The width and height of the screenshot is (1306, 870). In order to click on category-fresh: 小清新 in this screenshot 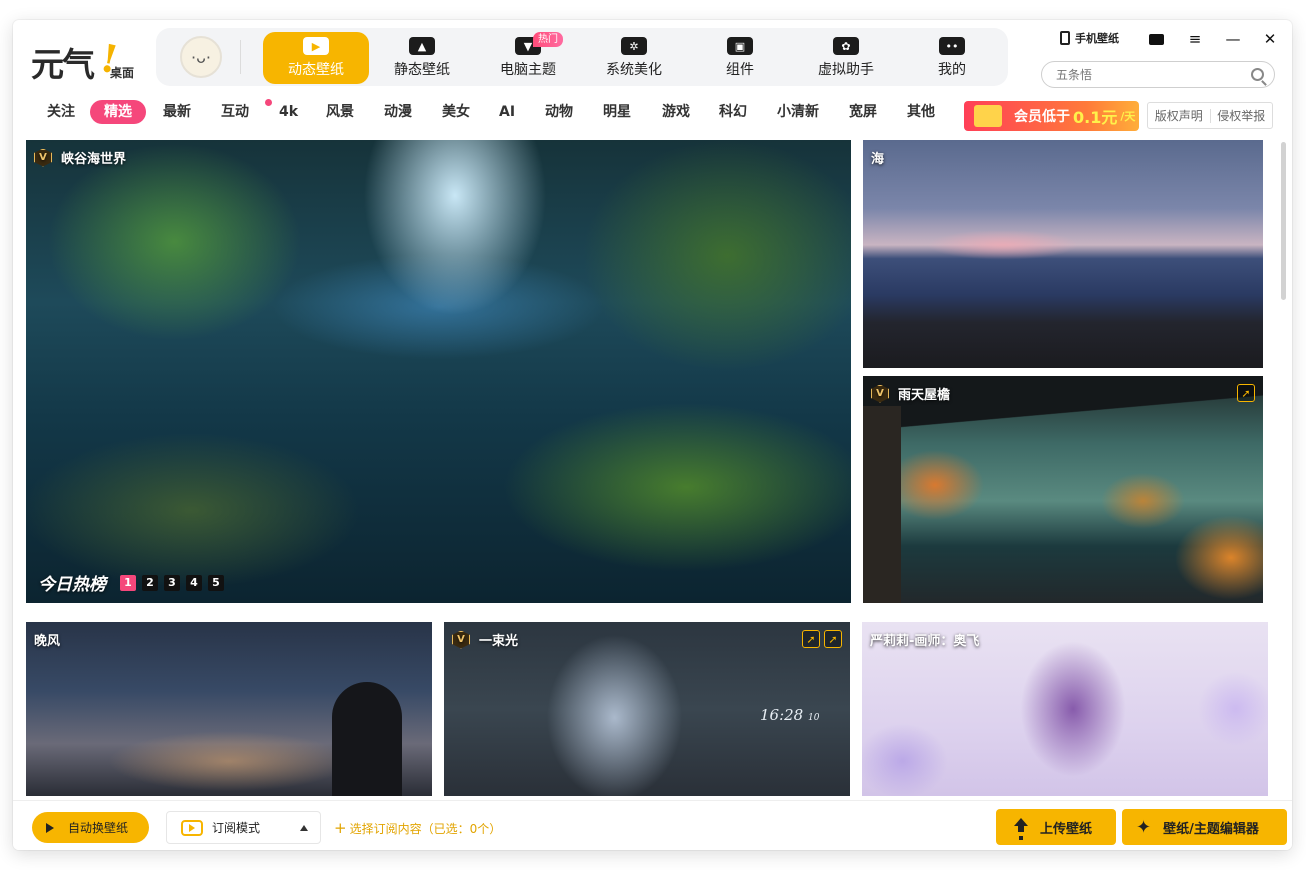, I will do `click(798, 112)`.